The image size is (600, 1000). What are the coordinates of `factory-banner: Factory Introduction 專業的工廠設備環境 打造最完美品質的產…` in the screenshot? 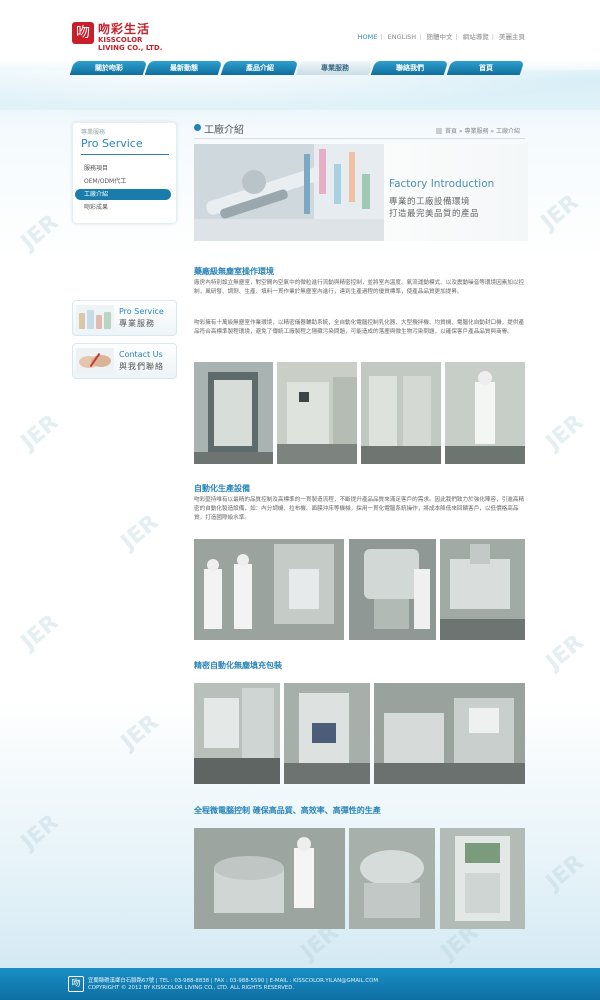 It's located at (361, 192).